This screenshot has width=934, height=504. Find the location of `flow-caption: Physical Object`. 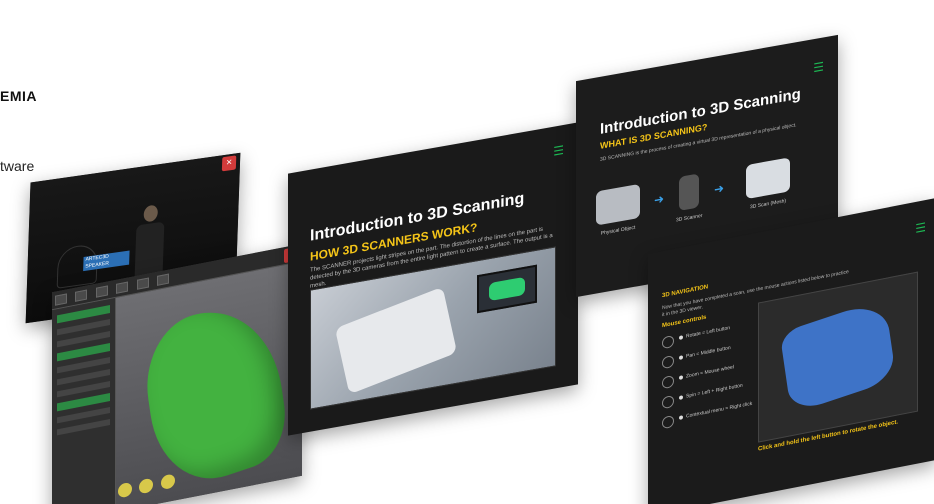

flow-caption: Physical Object is located at coordinates (618, 230).